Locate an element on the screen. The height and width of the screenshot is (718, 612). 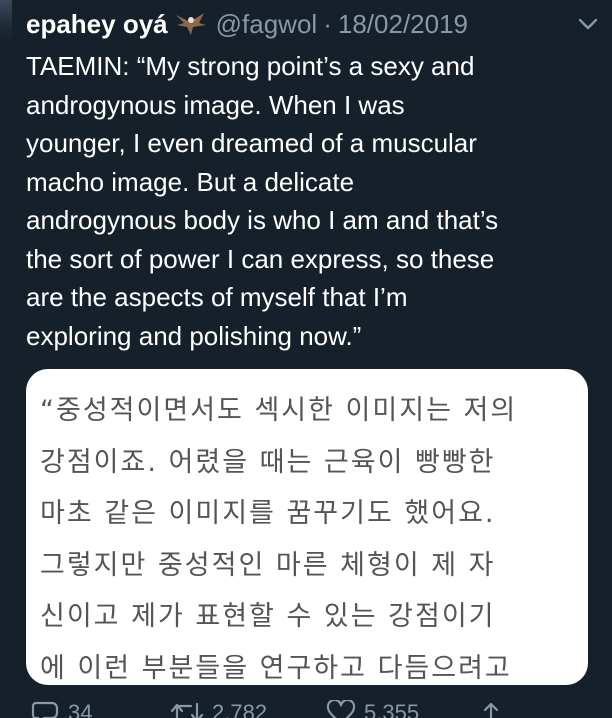
media-text-line: 신이고 제가 표현할 수 있는 강점이기 is located at coordinates (268, 616).